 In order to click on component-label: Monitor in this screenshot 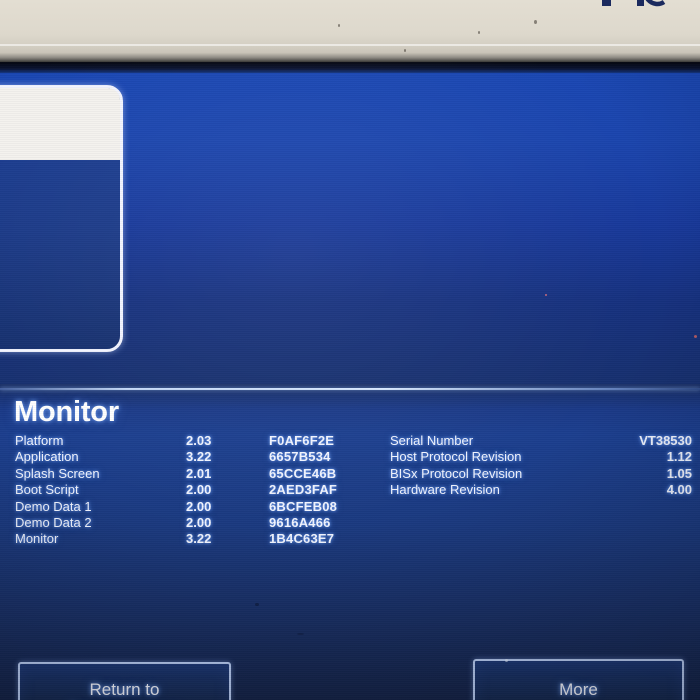, I will do `click(37, 539)`.